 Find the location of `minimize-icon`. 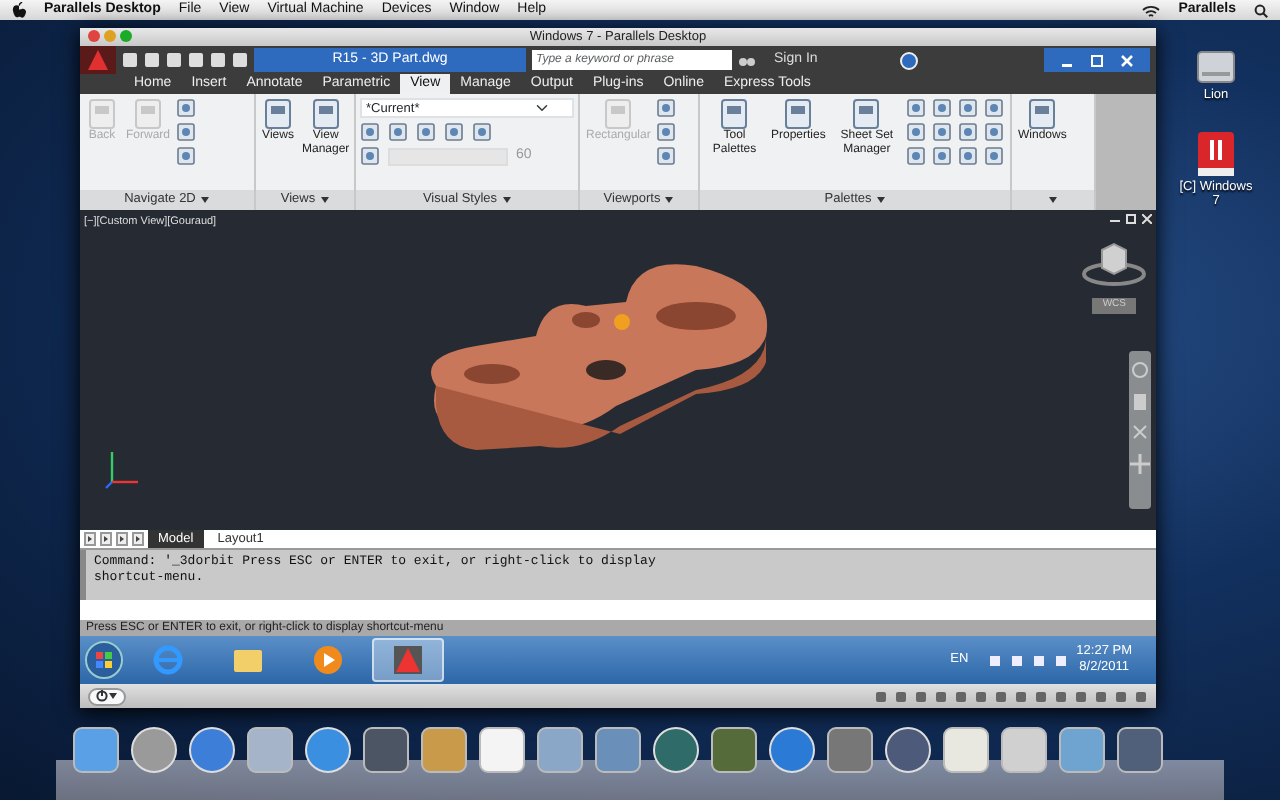

minimize-icon is located at coordinates (1115, 219).